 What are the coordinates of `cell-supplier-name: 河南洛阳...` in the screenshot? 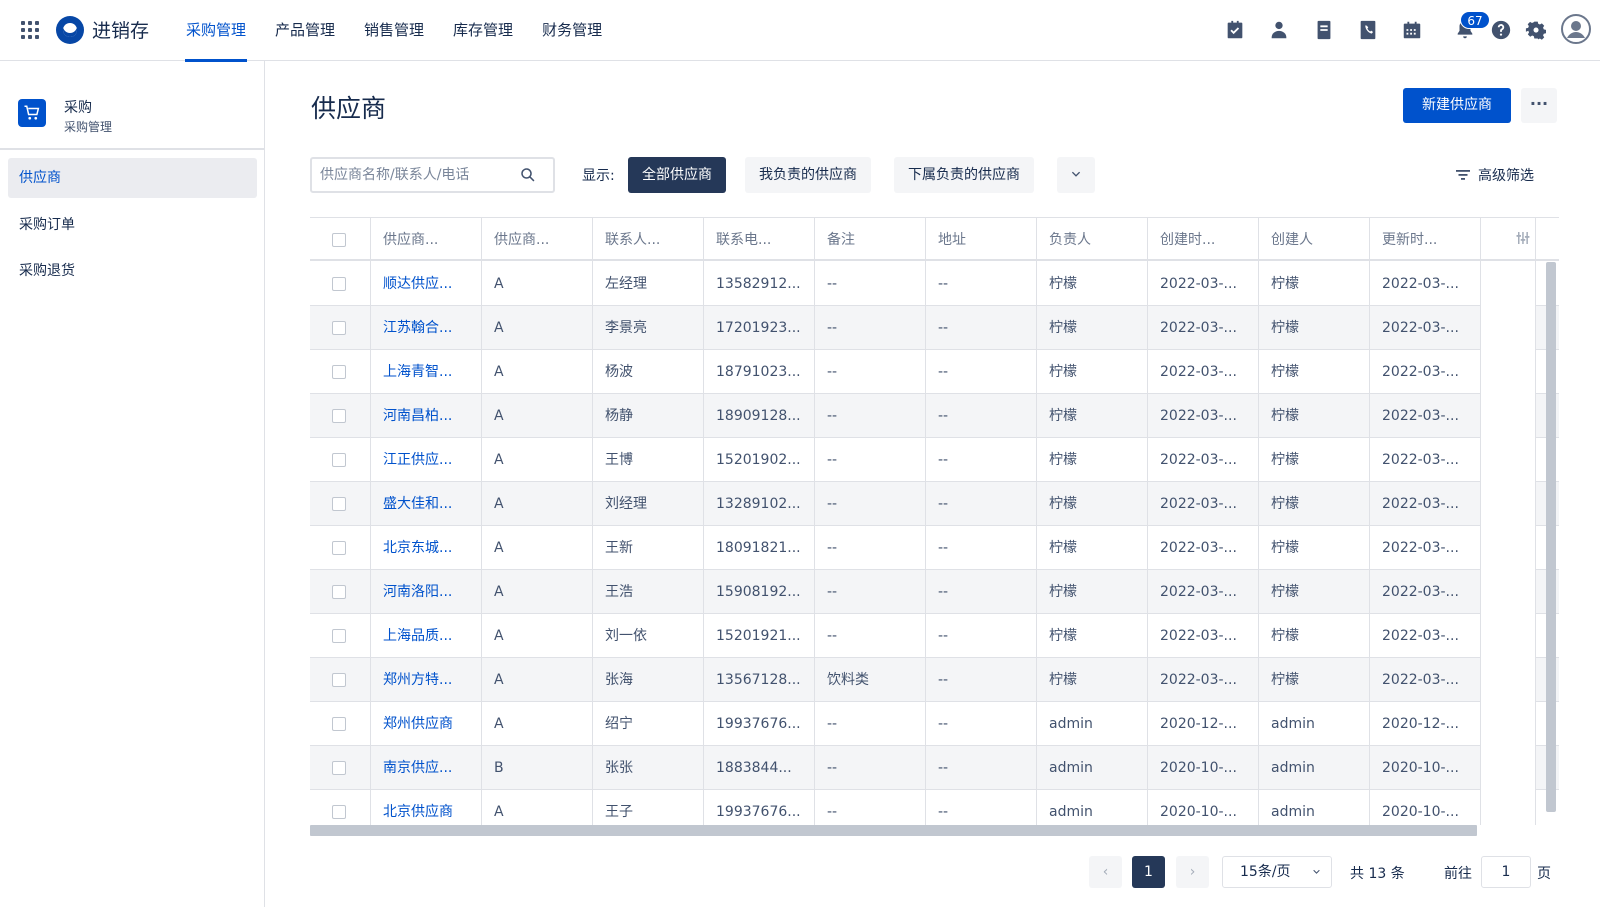 It's located at (426, 592).